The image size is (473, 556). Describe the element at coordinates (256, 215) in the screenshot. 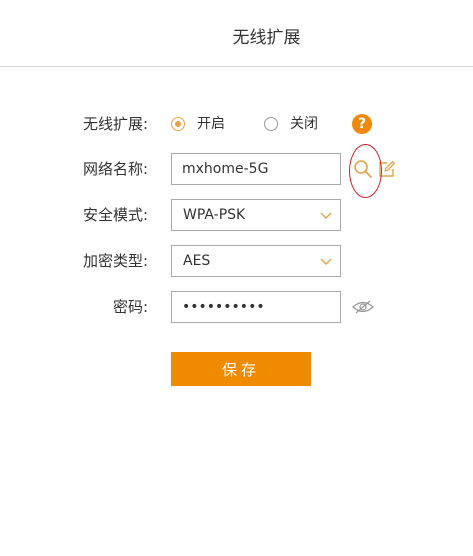

I see `security-mode-select: WPA-PSK` at that location.